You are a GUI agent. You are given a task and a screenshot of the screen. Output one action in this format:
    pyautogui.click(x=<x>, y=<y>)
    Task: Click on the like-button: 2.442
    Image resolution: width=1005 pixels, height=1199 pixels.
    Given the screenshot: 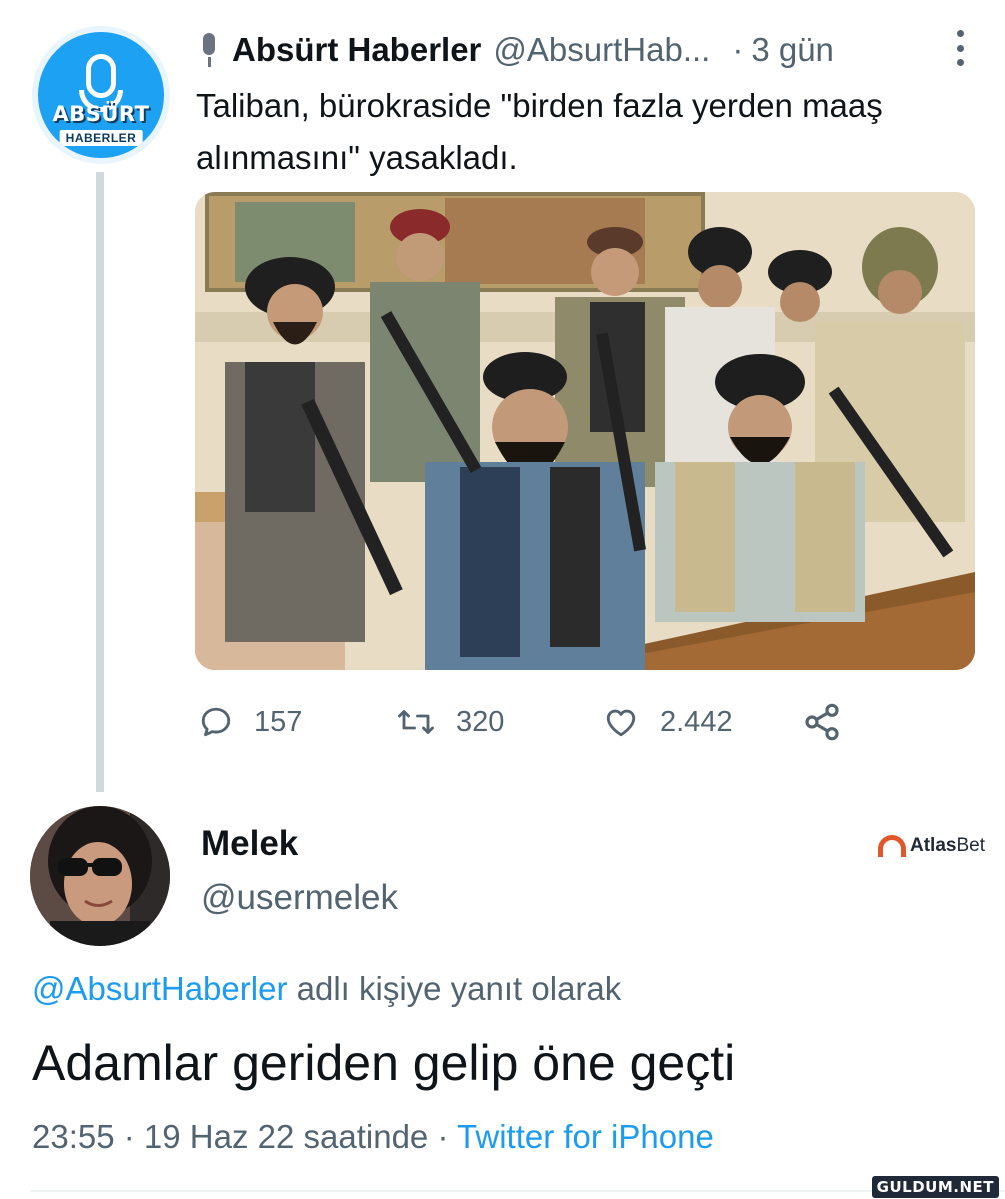 What is the action you would take?
    pyautogui.click(x=667, y=722)
    